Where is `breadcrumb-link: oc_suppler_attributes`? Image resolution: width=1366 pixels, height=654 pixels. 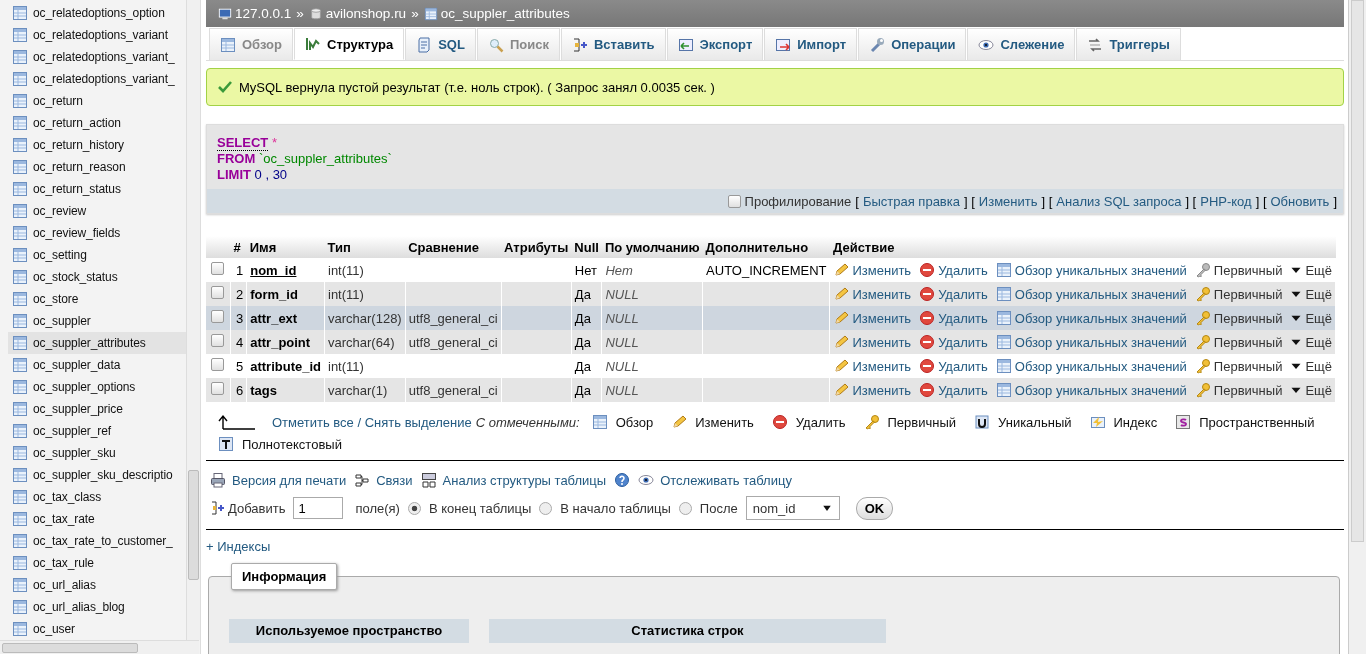
breadcrumb-link: oc_suppler_attributes is located at coordinates (505, 13).